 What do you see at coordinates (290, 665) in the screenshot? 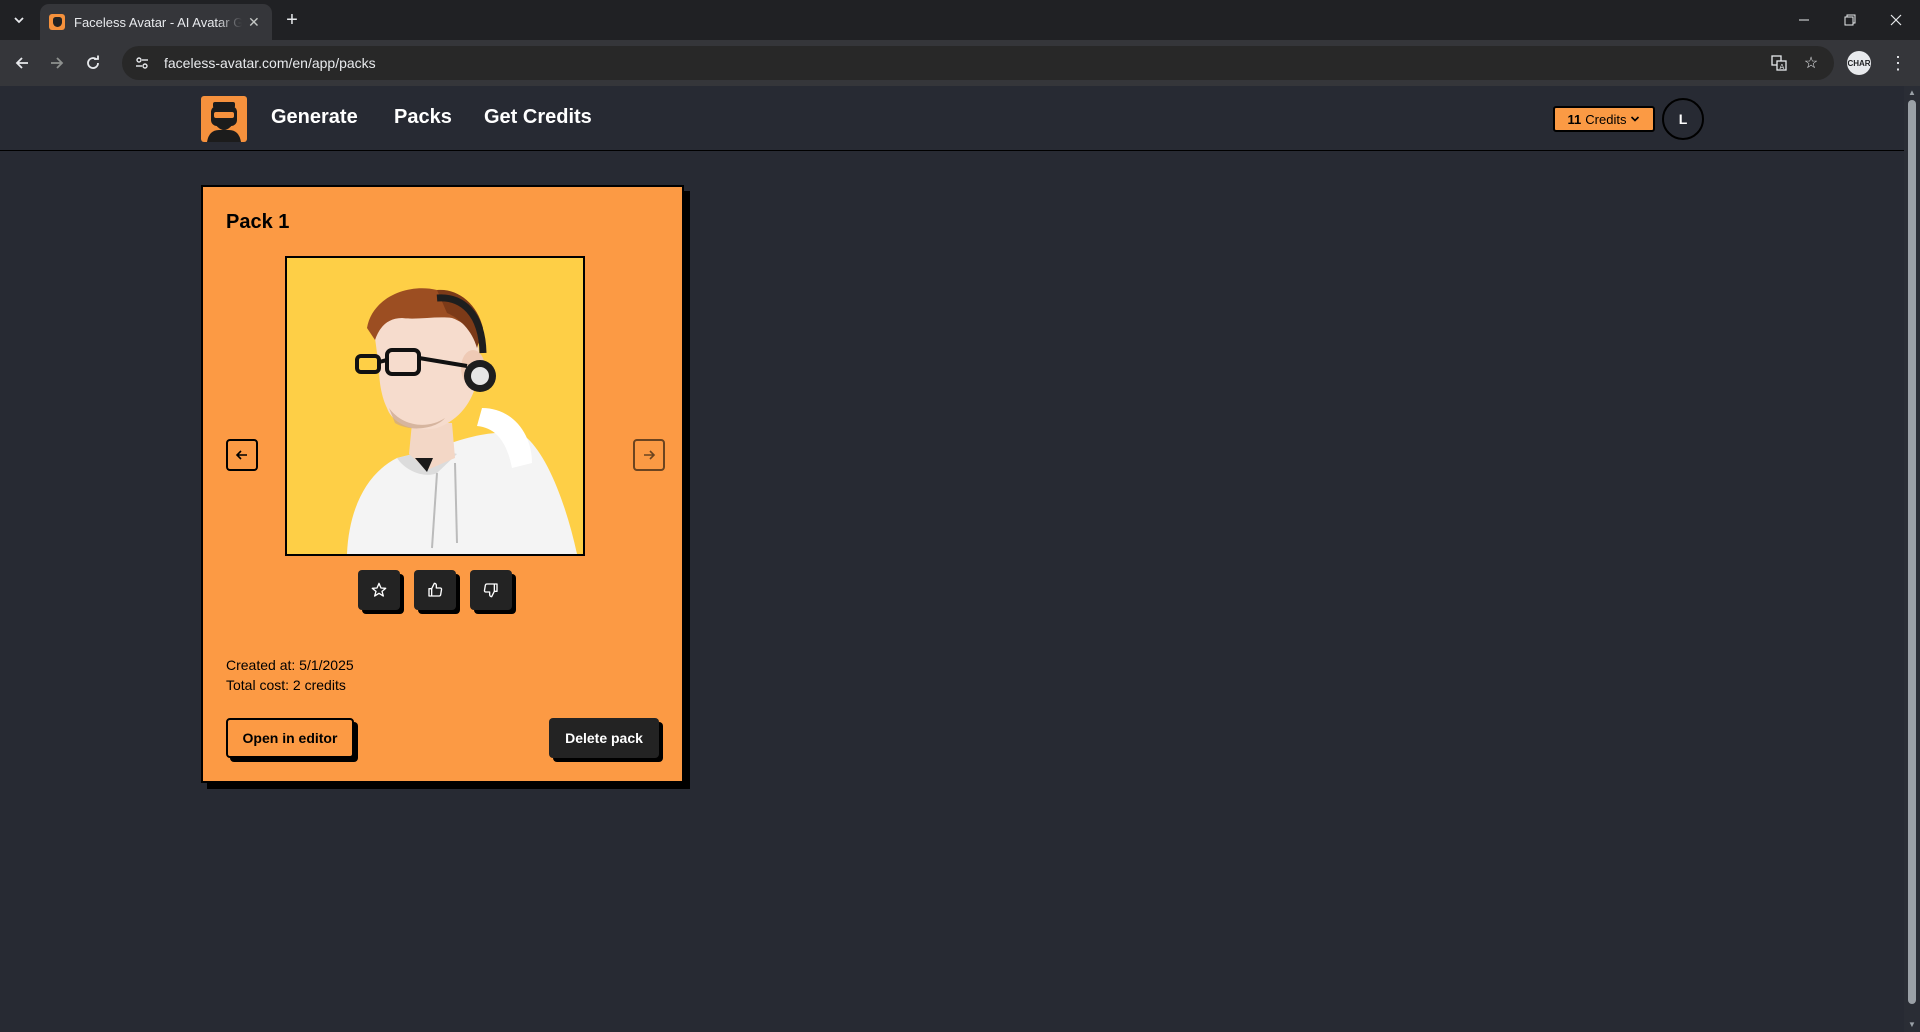
I see `created-at-text: Created at: 5/1/2025` at bounding box center [290, 665].